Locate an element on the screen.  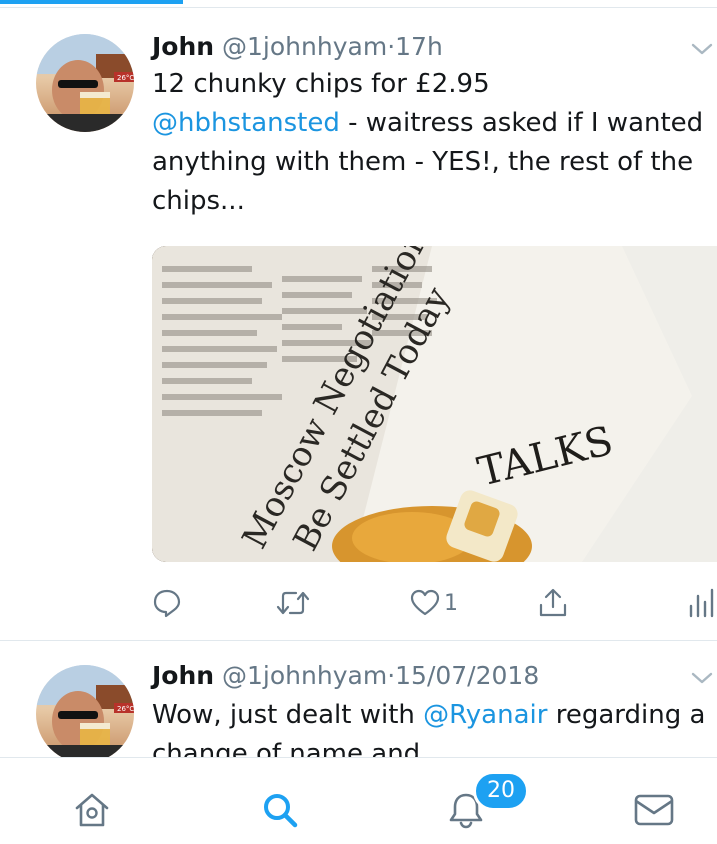
retweet-button is located at coordinates (293, 603).